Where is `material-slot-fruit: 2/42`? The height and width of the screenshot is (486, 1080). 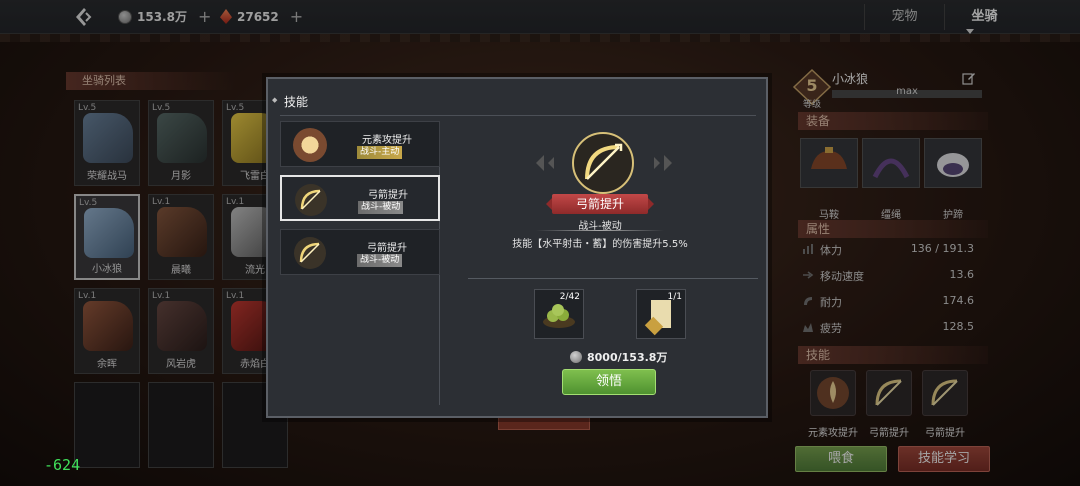 material-slot-fruit: 2/42 is located at coordinates (559, 314).